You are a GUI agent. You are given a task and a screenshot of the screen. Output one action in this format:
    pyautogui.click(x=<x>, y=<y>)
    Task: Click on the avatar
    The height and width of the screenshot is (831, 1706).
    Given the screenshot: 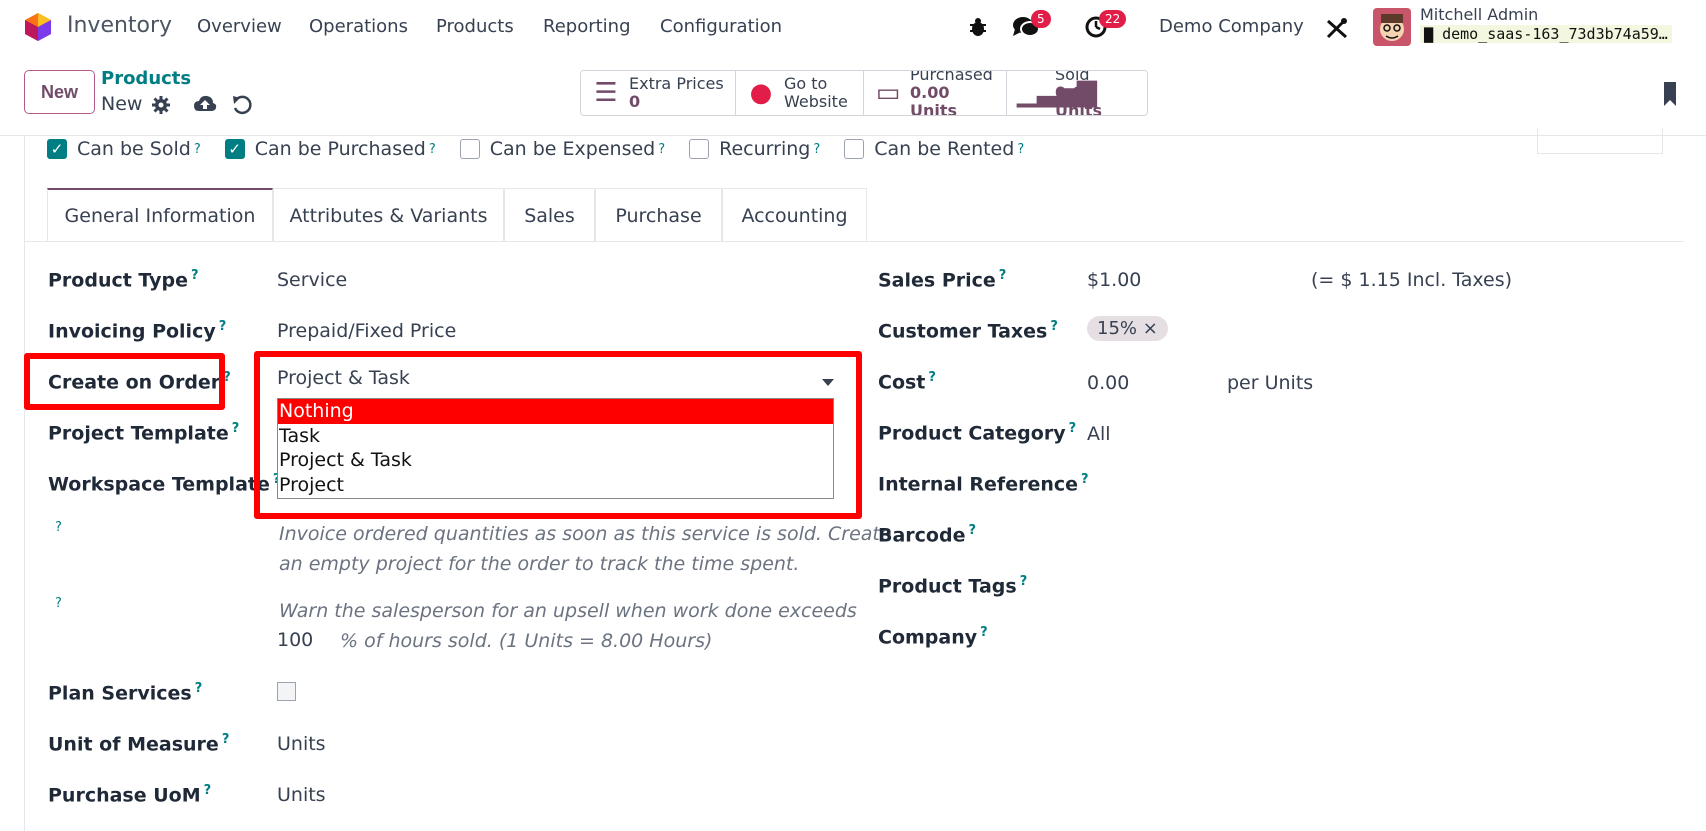 What is the action you would take?
    pyautogui.click(x=1392, y=27)
    